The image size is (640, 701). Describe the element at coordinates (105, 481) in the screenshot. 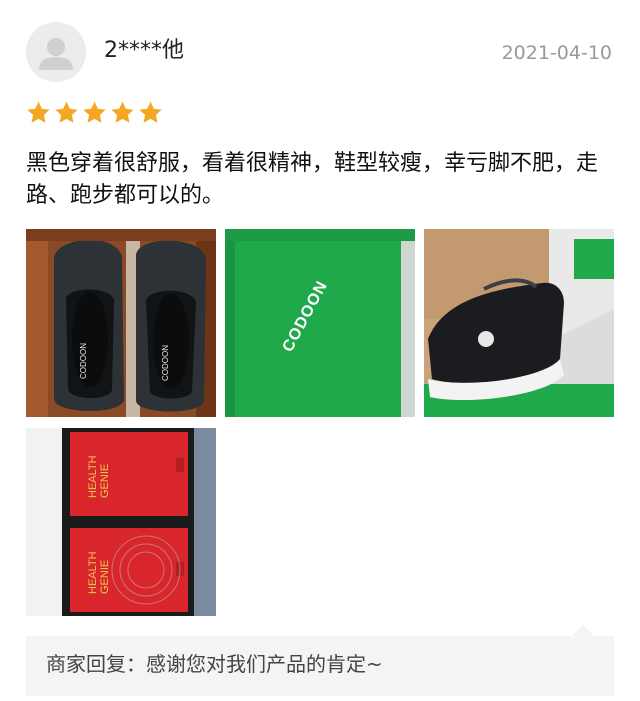

I see `box-label-2: GENIE` at that location.